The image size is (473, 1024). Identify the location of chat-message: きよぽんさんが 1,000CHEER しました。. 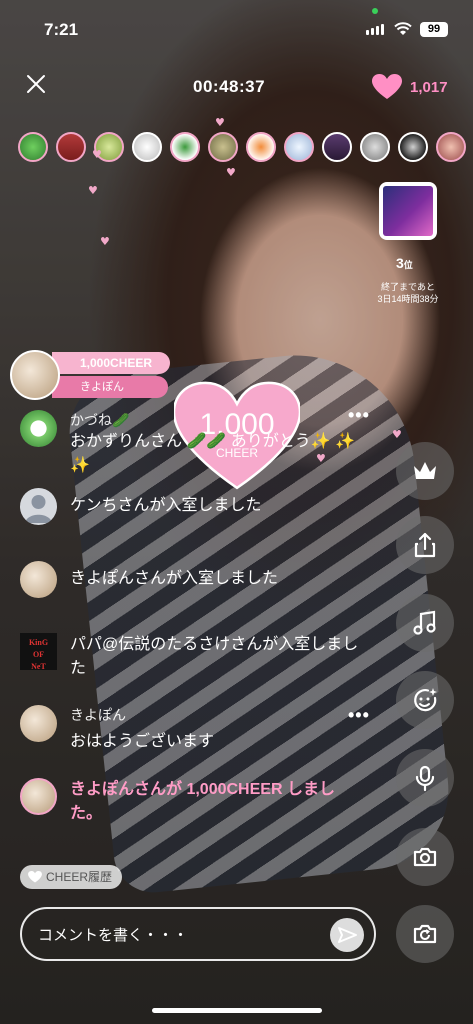
(190, 806).